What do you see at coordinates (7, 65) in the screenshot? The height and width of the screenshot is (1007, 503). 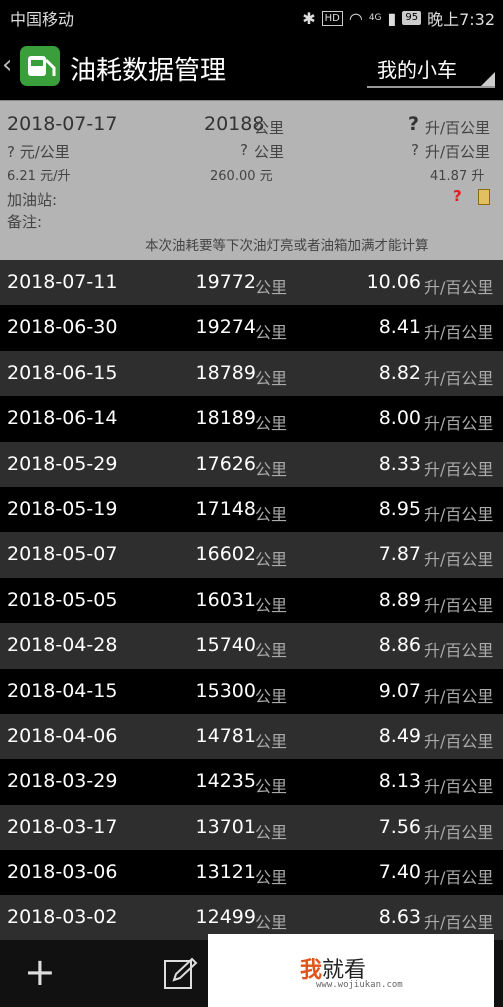 I see `back-icon: ‹` at bounding box center [7, 65].